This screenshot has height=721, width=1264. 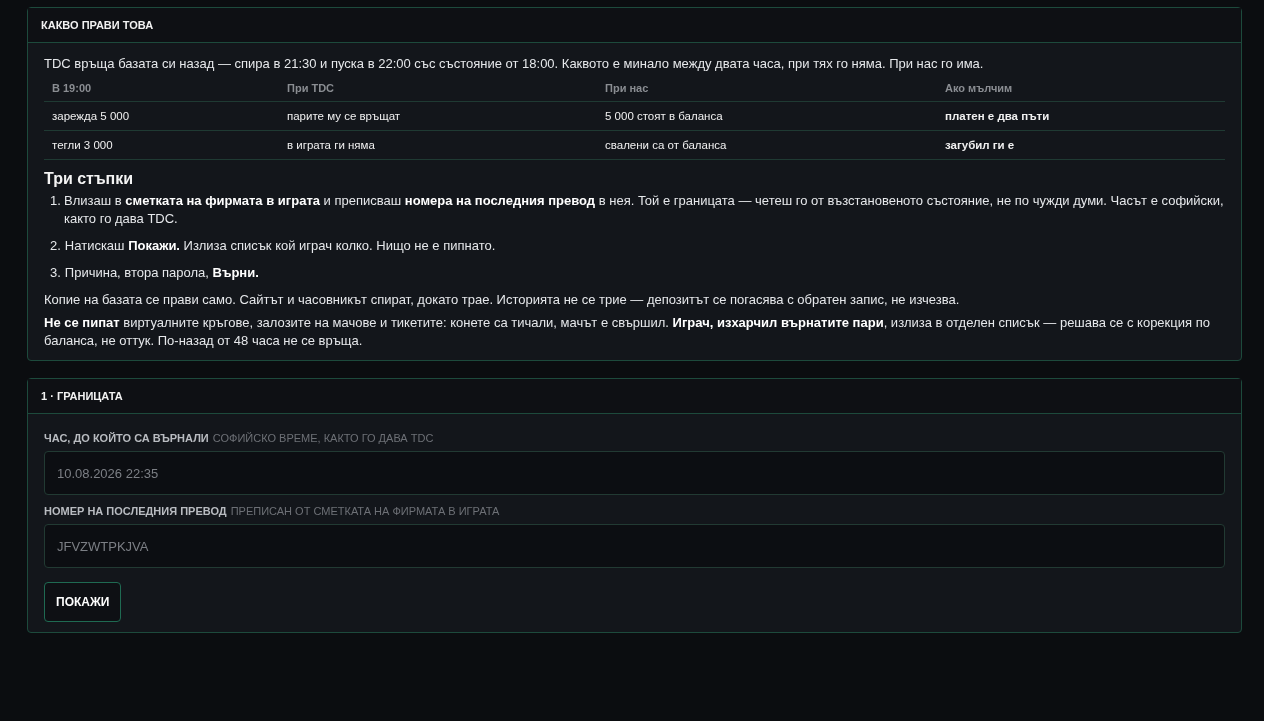 What do you see at coordinates (644, 210) in the screenshot?
I see `step-text: Влизаш в сметката на фирмата в играта и преписваш номера на последния превод в нея. Той е границата — четеш го от възстановеното състояние, не по чужди думи. Часът е софийски, както го дава TDC.` at bounding box center [644, 210].